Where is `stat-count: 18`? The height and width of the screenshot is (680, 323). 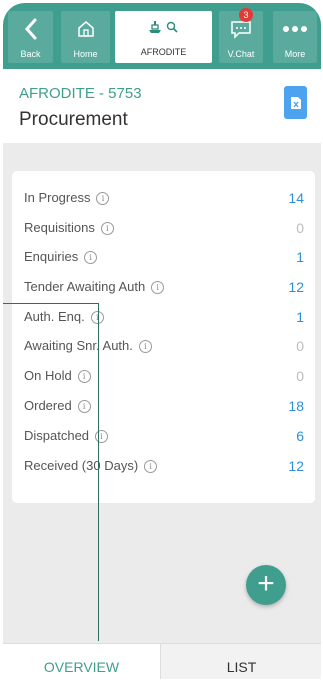
stat-count: 18 is located at coordinates (296, 406).